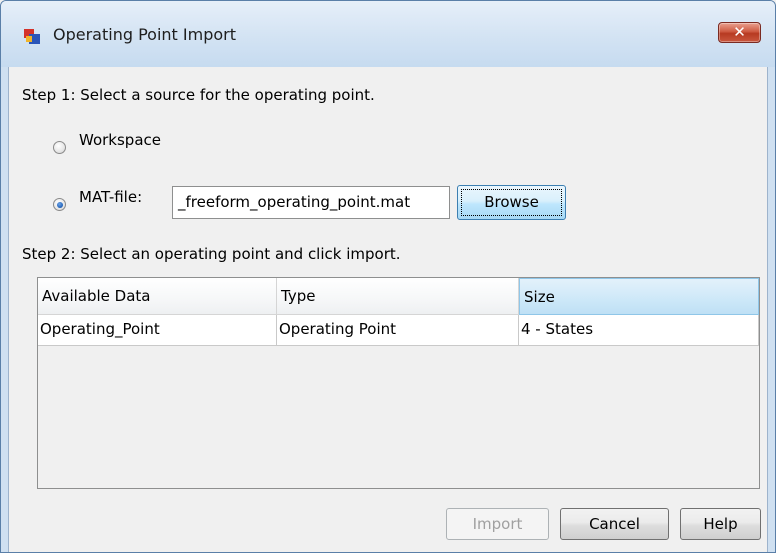  Describe the element at coordinates (388, 34) in the screenshot. I see `title-bar: Operating Point Import ✕` at that location.